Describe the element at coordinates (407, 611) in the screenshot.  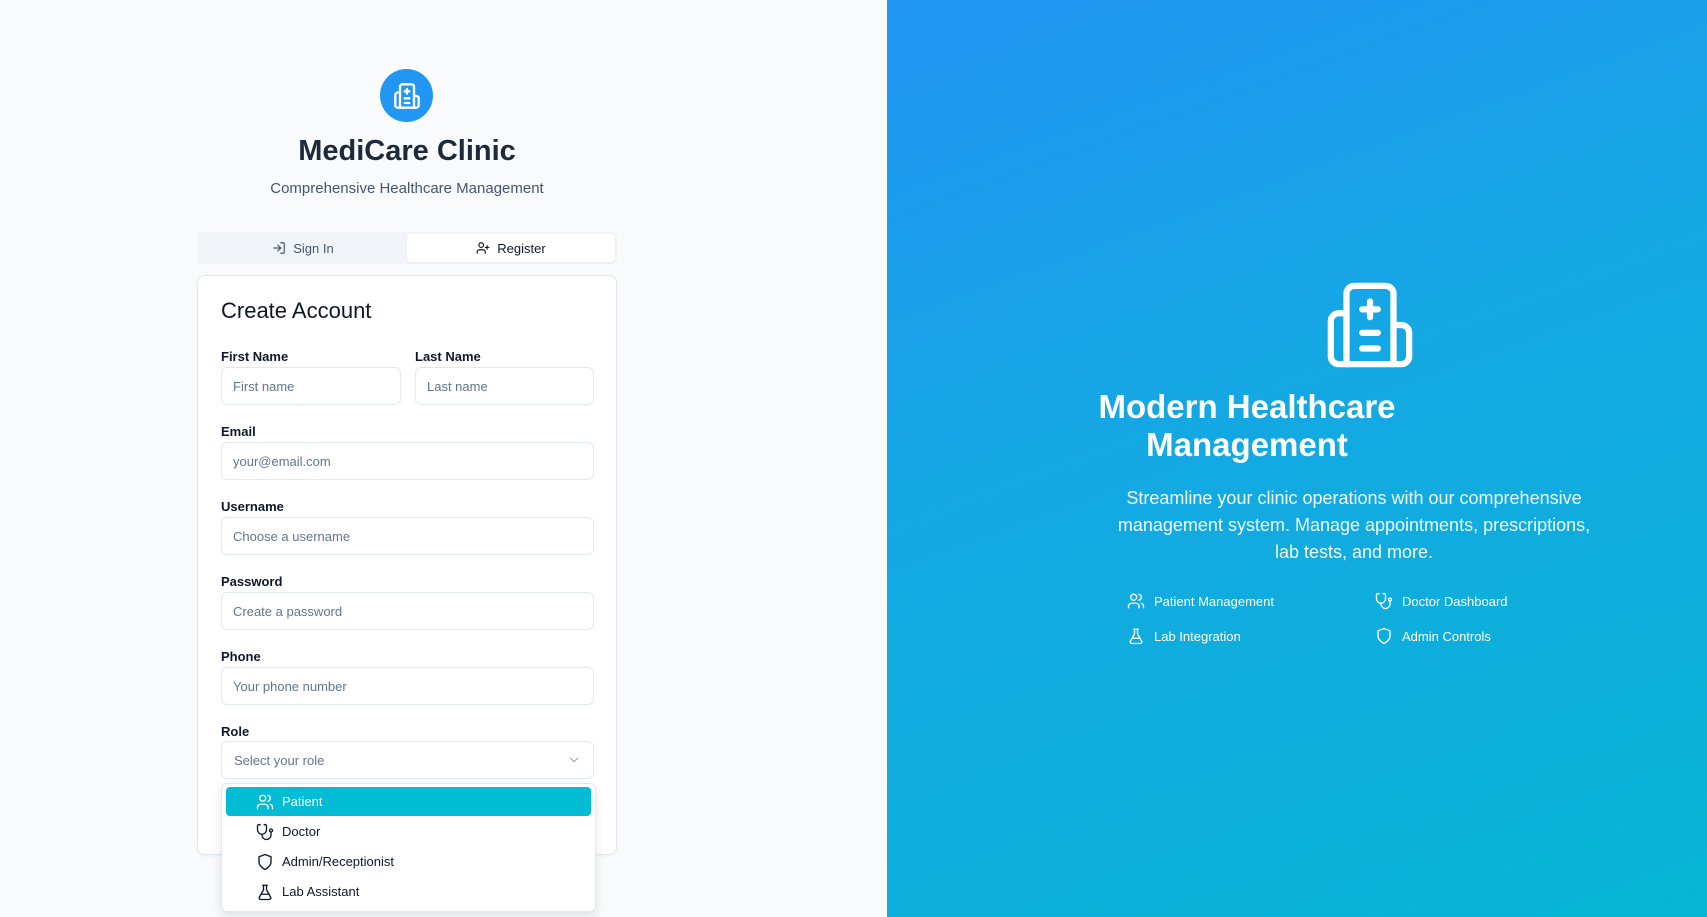
I see `password-input` at that location.